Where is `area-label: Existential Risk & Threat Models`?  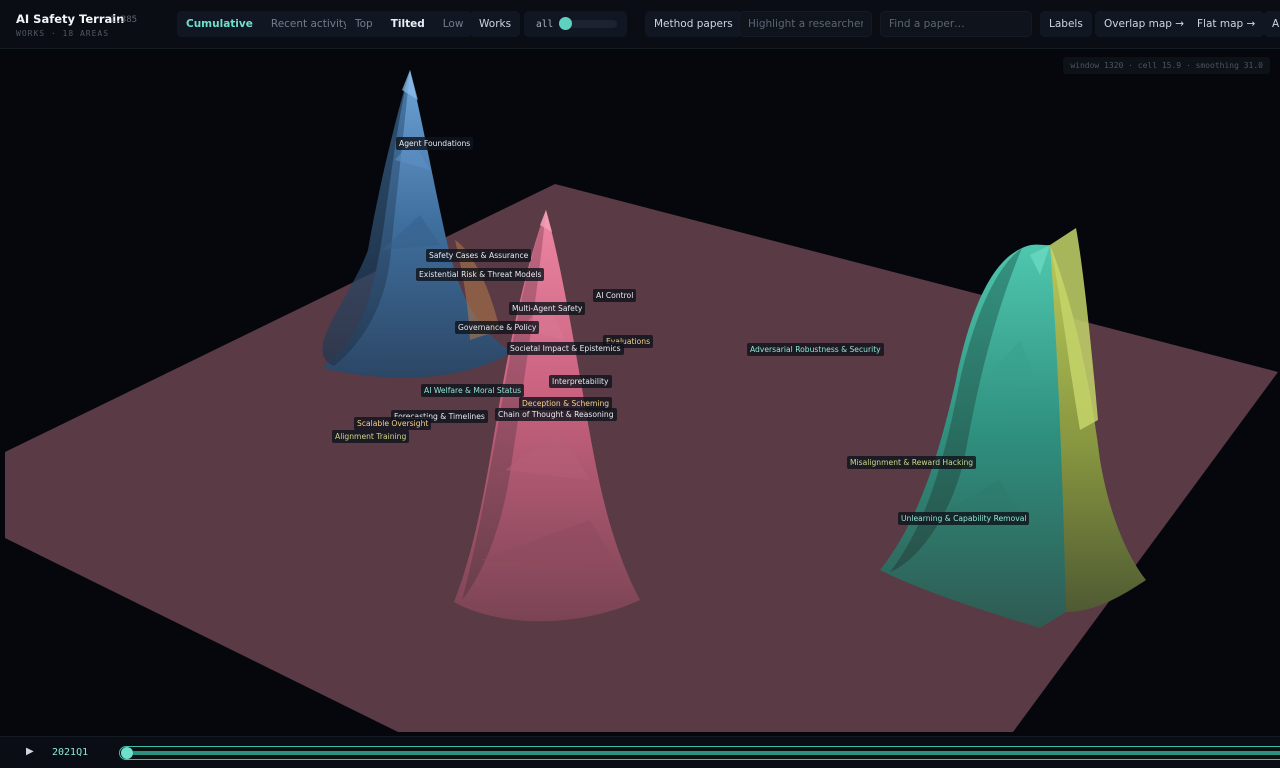
area-label: Existential Risk & Threat Models is located at coordinates (480, 274).